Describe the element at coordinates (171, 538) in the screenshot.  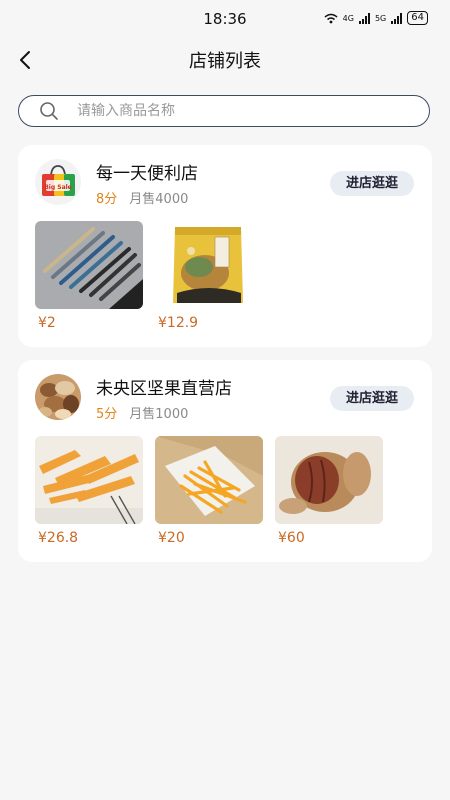
I see `product-price: ¥20` at that location.